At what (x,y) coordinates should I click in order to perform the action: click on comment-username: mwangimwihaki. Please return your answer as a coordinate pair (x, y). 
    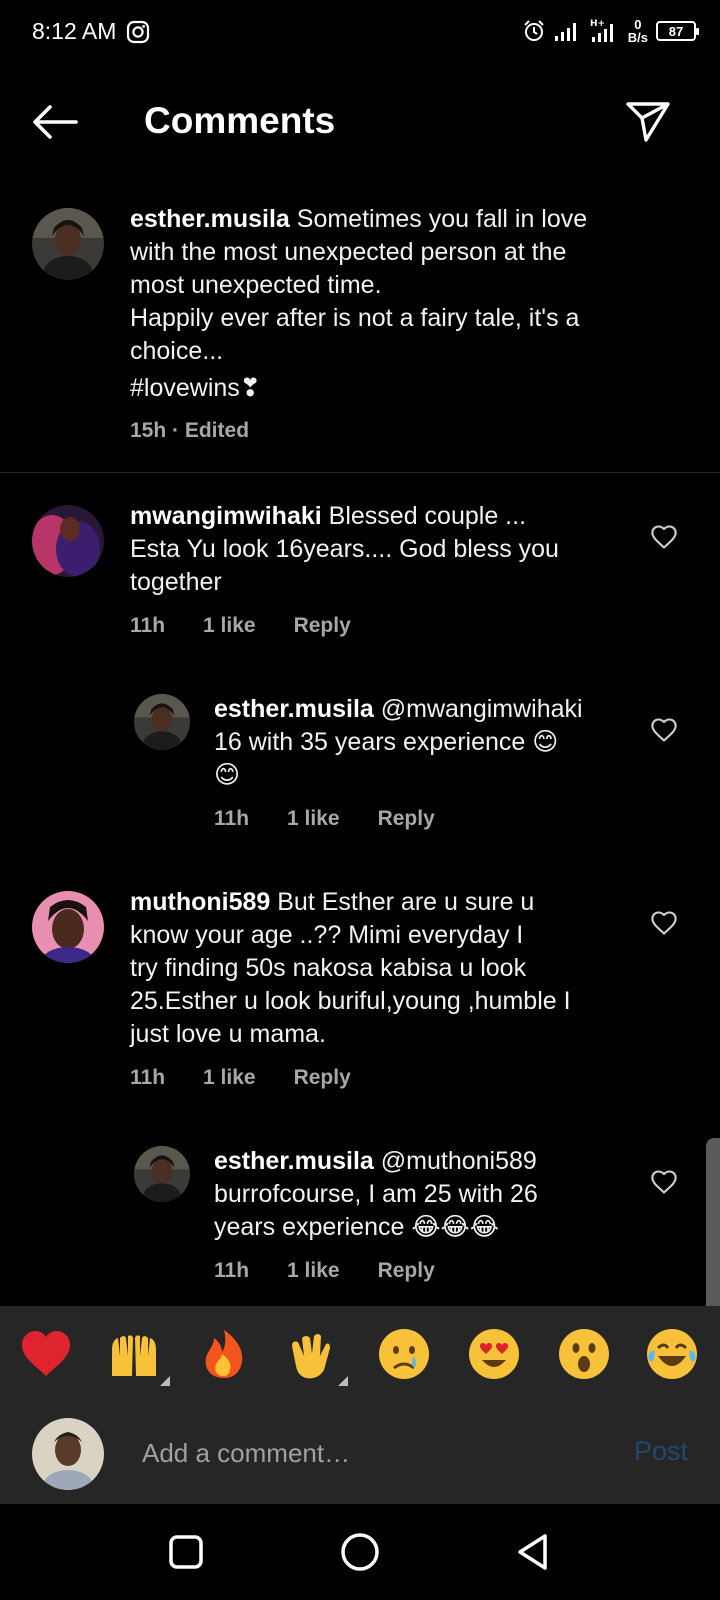
    Looking at the image, I should click on (226, 516).